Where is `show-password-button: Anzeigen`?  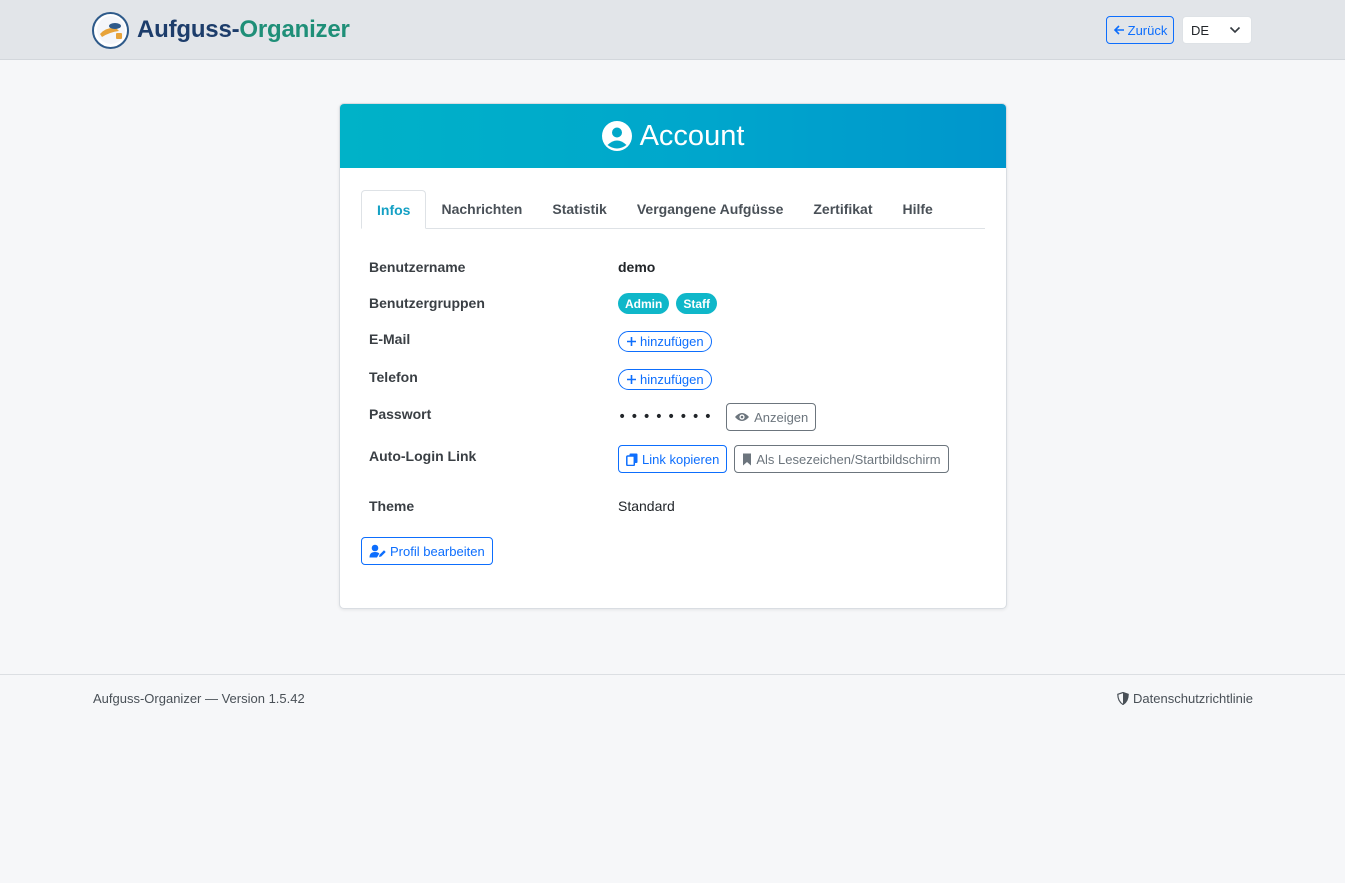 show-password-button: Anzeigen is located at coordinates (771, 417).